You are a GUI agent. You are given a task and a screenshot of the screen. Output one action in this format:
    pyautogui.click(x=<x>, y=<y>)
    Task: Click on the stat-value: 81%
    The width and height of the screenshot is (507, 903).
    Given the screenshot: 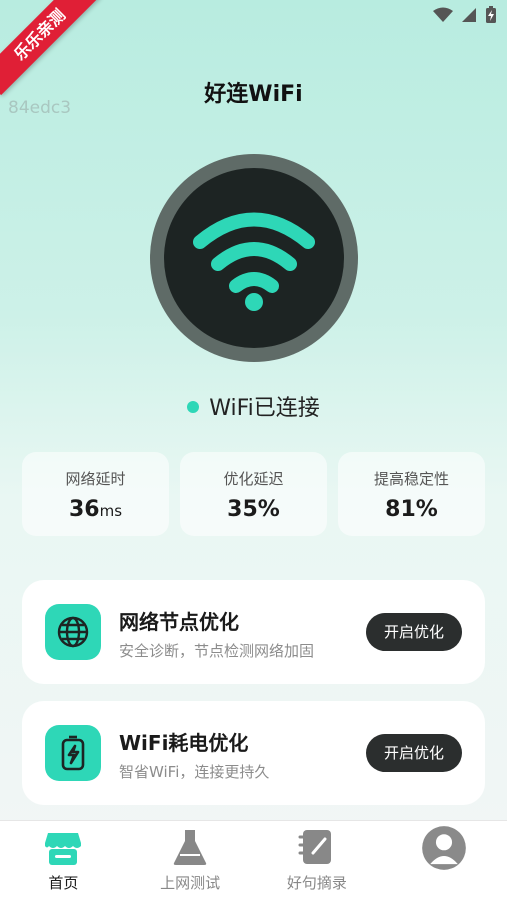 What is the action you would take?
    pyautogui.click(x=411, y=509)
    